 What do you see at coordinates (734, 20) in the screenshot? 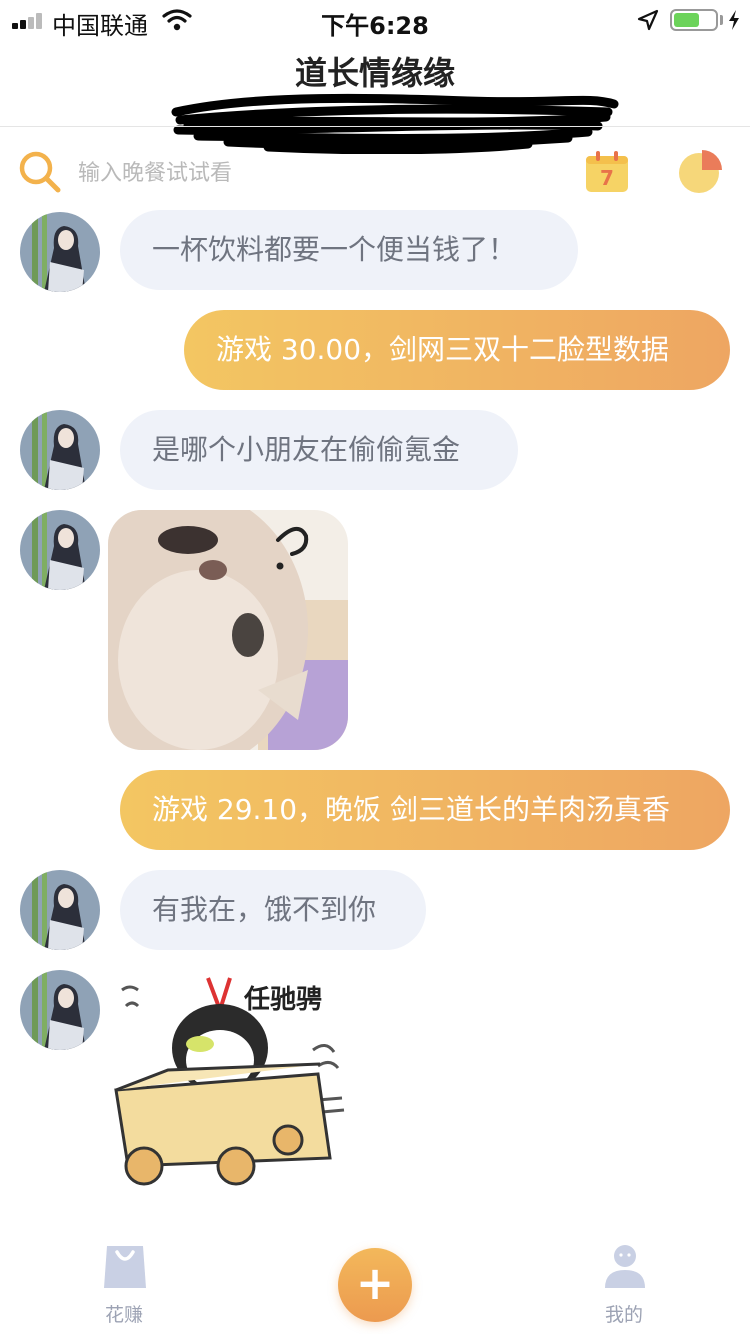
I see `charging-bolt-icon` at bounding box center [734, 20].